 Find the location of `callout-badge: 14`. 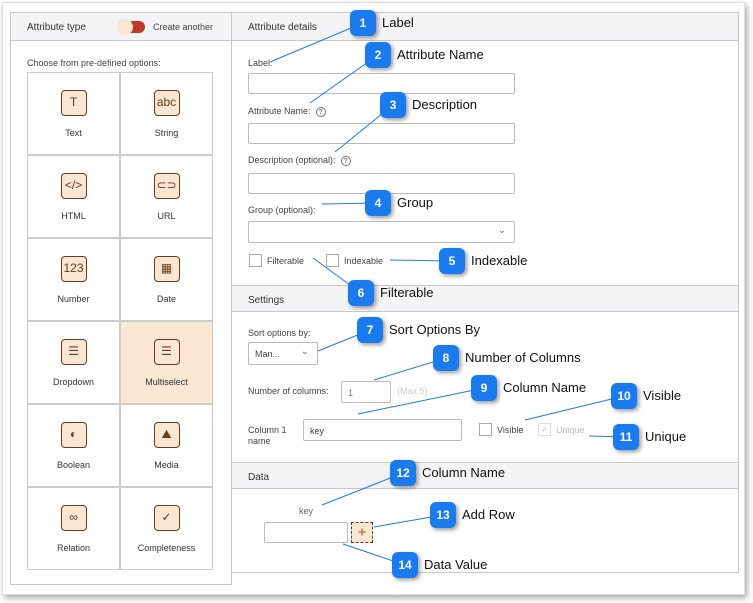

callout-badge: 14 is located at coordinates (405, 565).